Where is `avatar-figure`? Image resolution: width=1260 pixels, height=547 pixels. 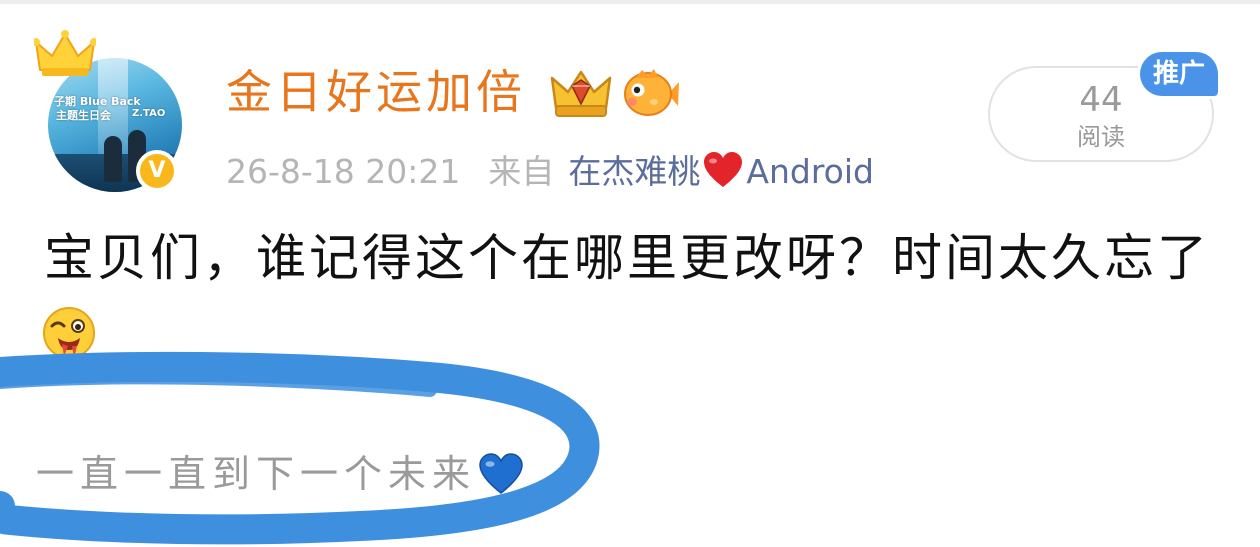
avatar-figure is located at coordinates (113, 159).